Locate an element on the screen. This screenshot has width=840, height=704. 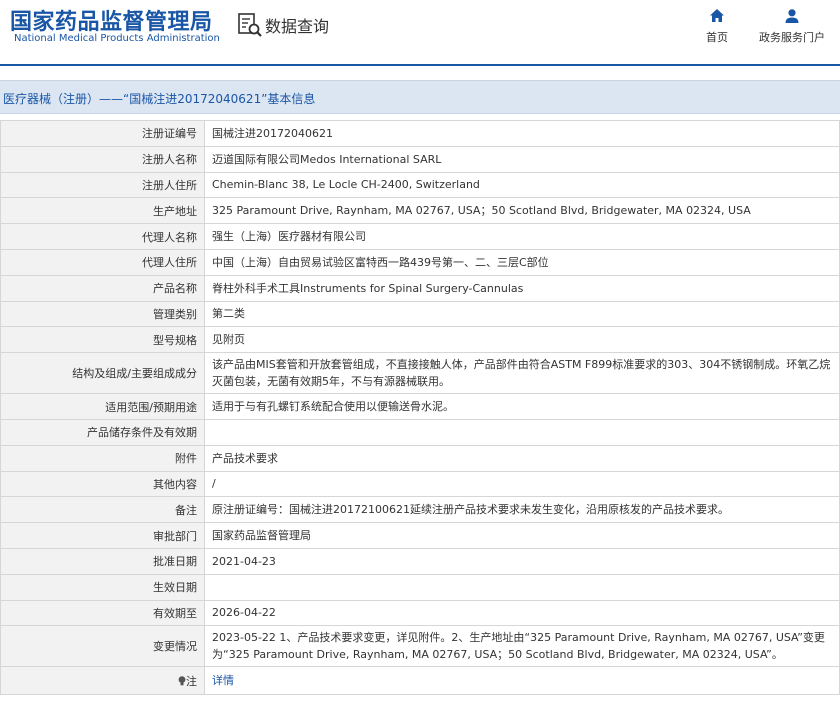
row-label: 型号规格 is located at coordinates (102, 340).